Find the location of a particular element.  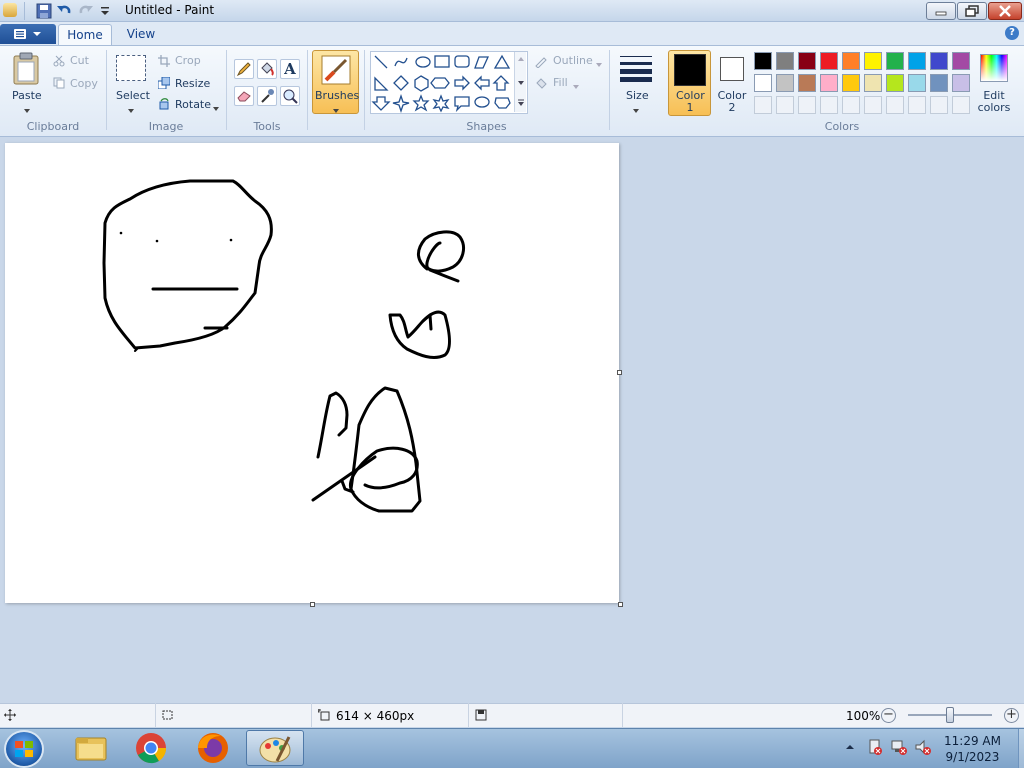

restore-button is located at coordinates (972, 11).